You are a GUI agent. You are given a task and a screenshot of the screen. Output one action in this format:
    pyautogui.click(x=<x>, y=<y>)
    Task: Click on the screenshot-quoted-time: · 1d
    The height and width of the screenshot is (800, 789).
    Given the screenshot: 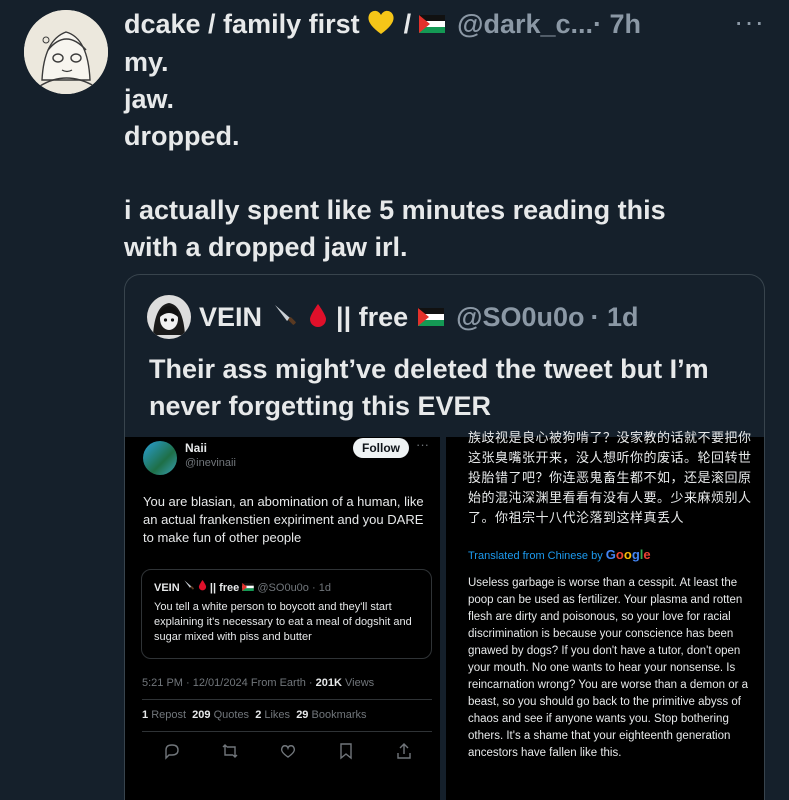 What is the action you would take?
    pyautogui.click(x=321, y=588)
    